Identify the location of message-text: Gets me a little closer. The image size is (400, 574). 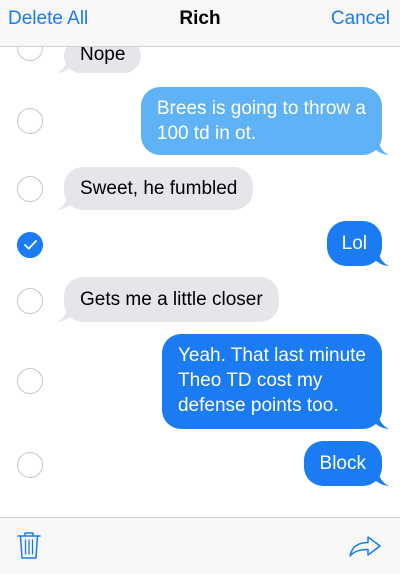
(171, 299).